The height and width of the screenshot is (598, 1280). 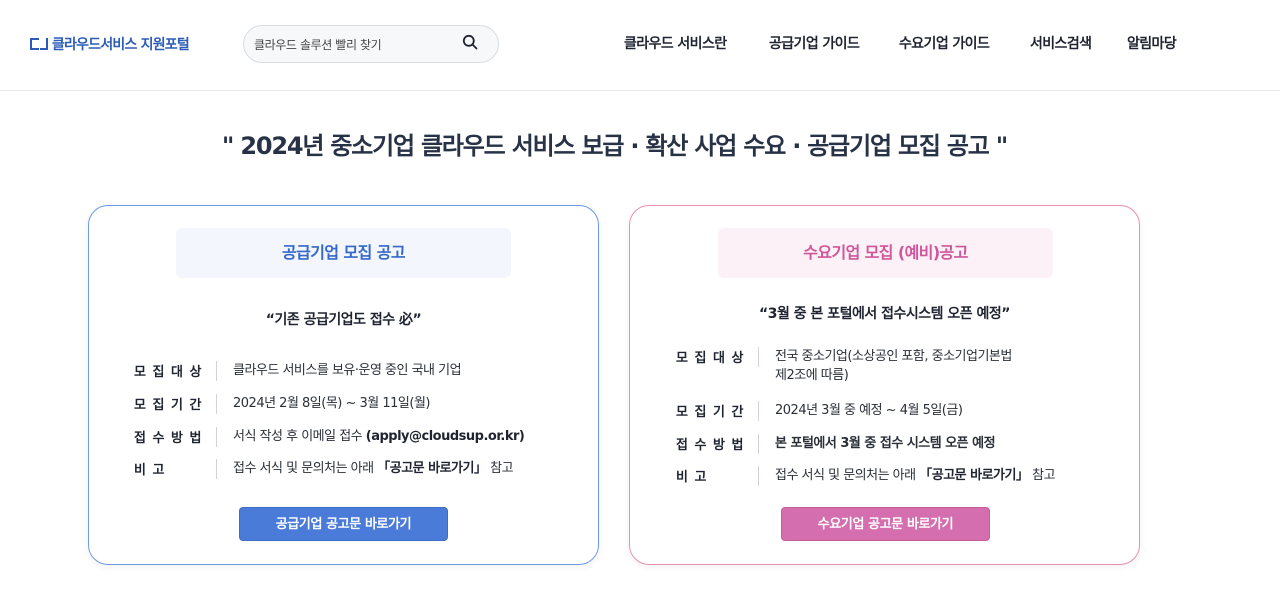 I want to click on search-input, so click(x=354, y=45).